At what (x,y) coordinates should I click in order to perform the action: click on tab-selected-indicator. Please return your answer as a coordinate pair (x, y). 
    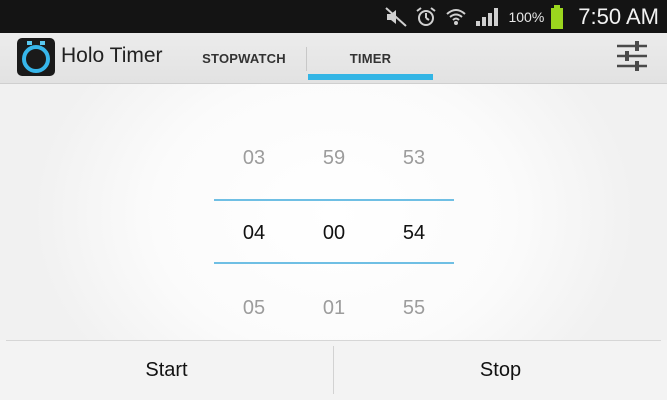
    Looking at the image, I should click on (370, 77).